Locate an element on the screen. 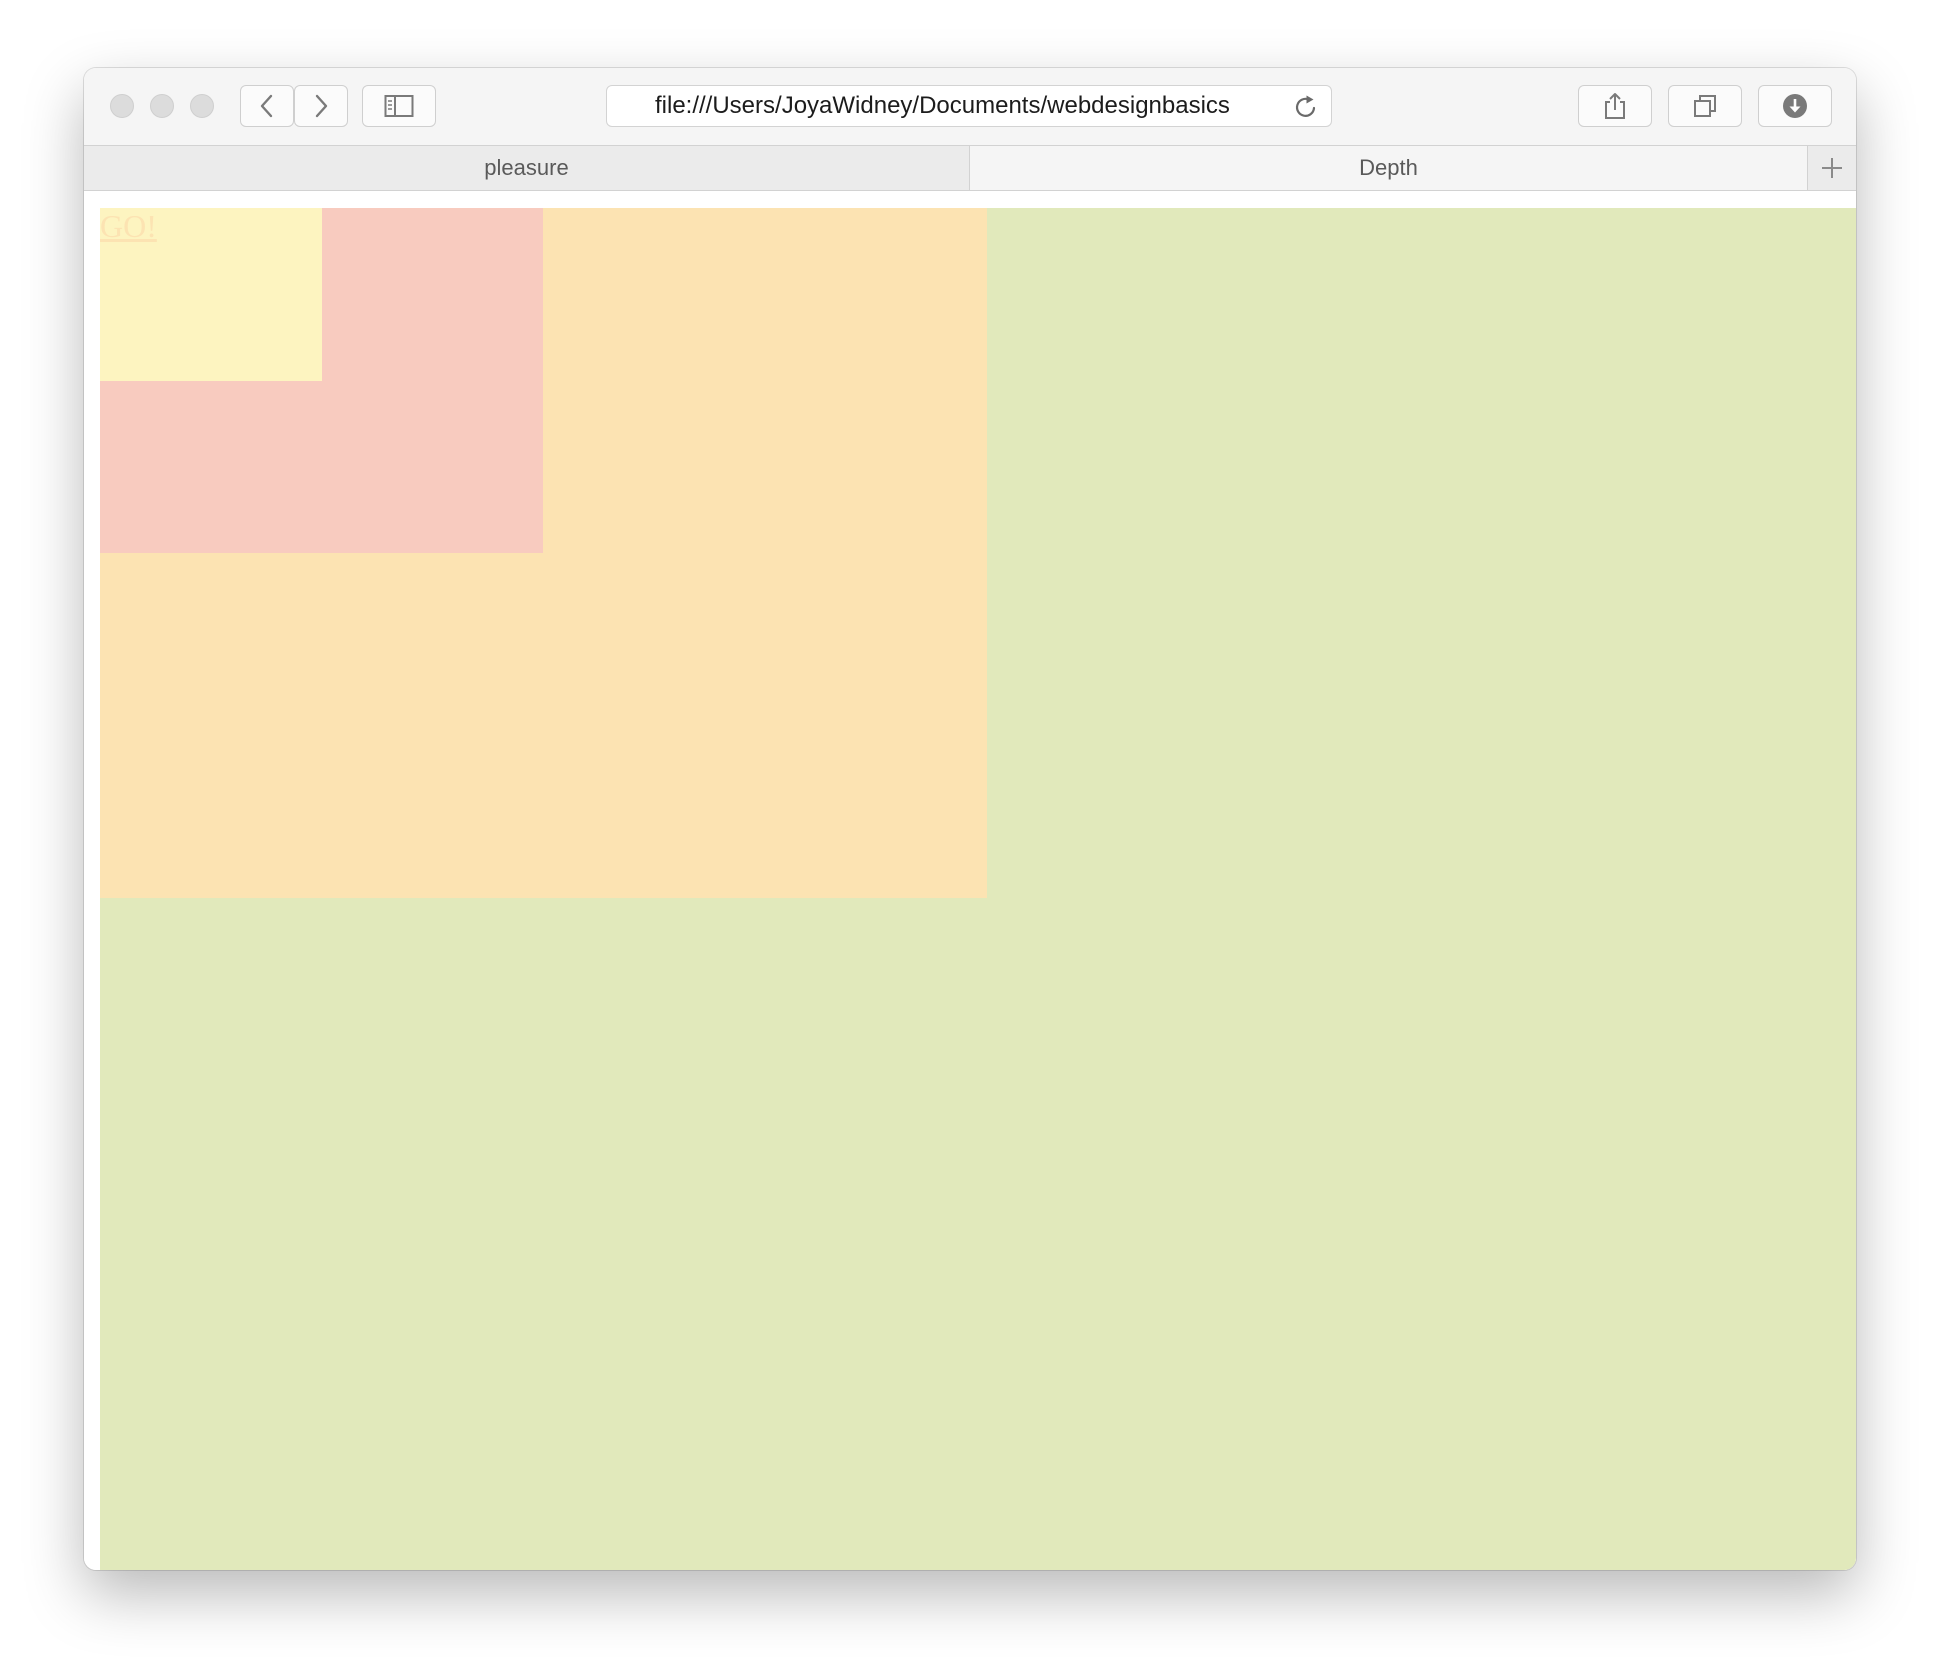 This screenshot has width=1940, height=1672. plus-icon is located at coordinates (1832, 168).